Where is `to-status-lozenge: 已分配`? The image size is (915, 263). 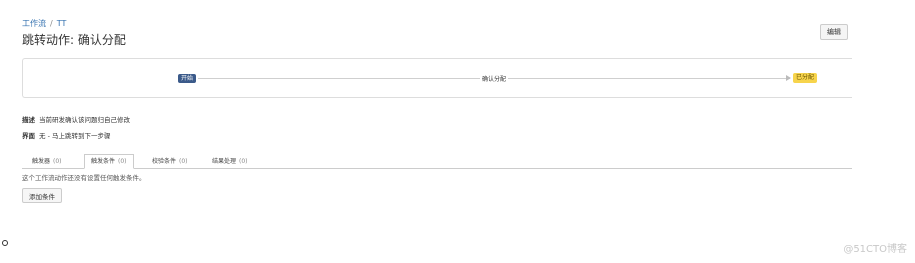
to-status-lozenge: 已分配 is located at coordinates (805, 78).